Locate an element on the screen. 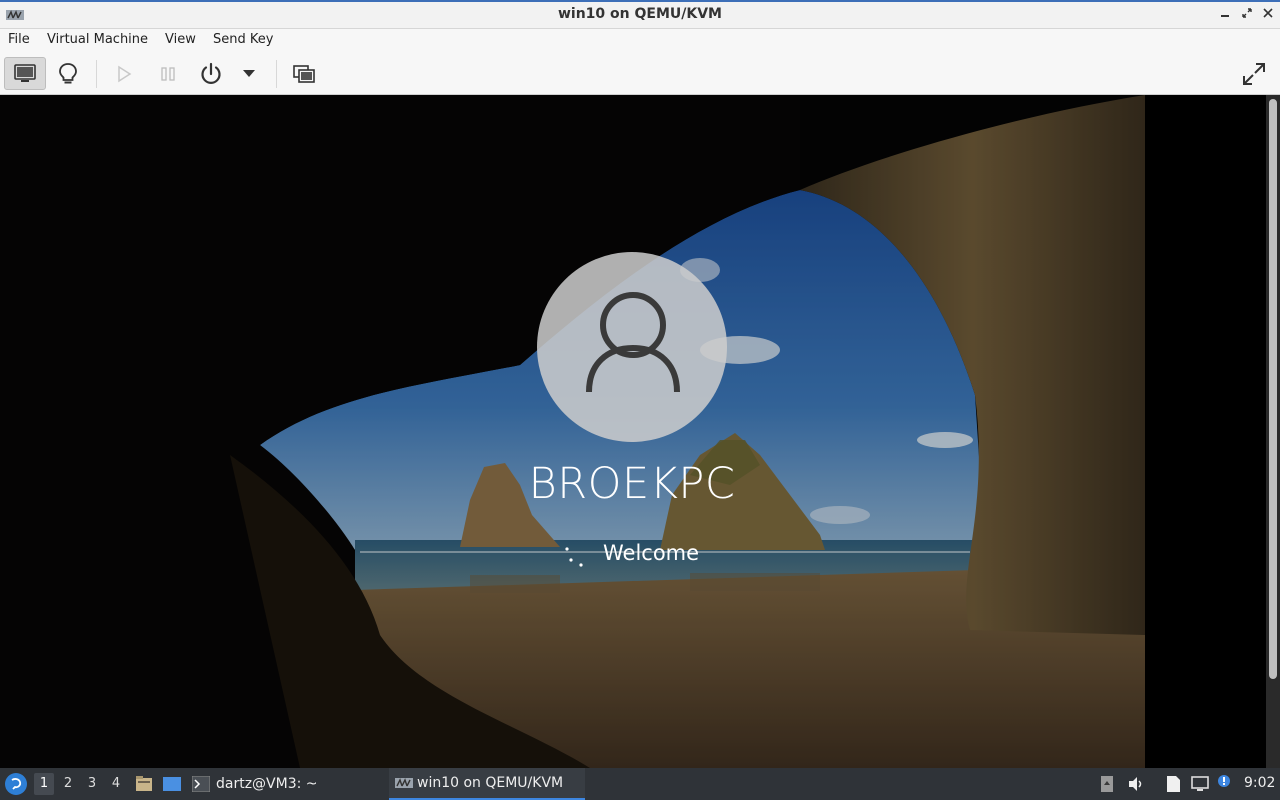 The image size is (1280, 800). scrollbar-thumb is located at coordinates (1273, 389).